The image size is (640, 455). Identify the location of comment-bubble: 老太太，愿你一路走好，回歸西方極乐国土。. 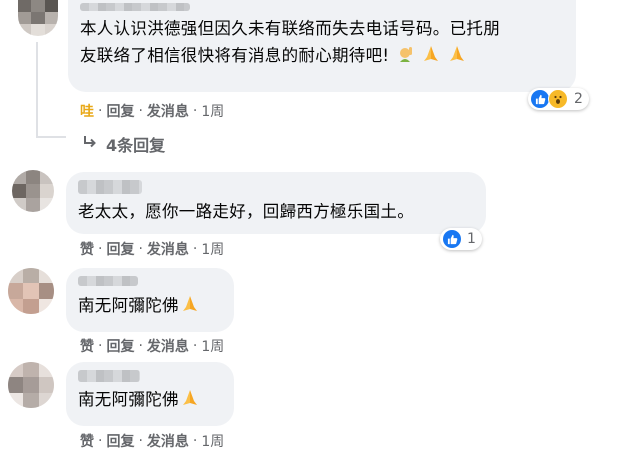
(276, 203).